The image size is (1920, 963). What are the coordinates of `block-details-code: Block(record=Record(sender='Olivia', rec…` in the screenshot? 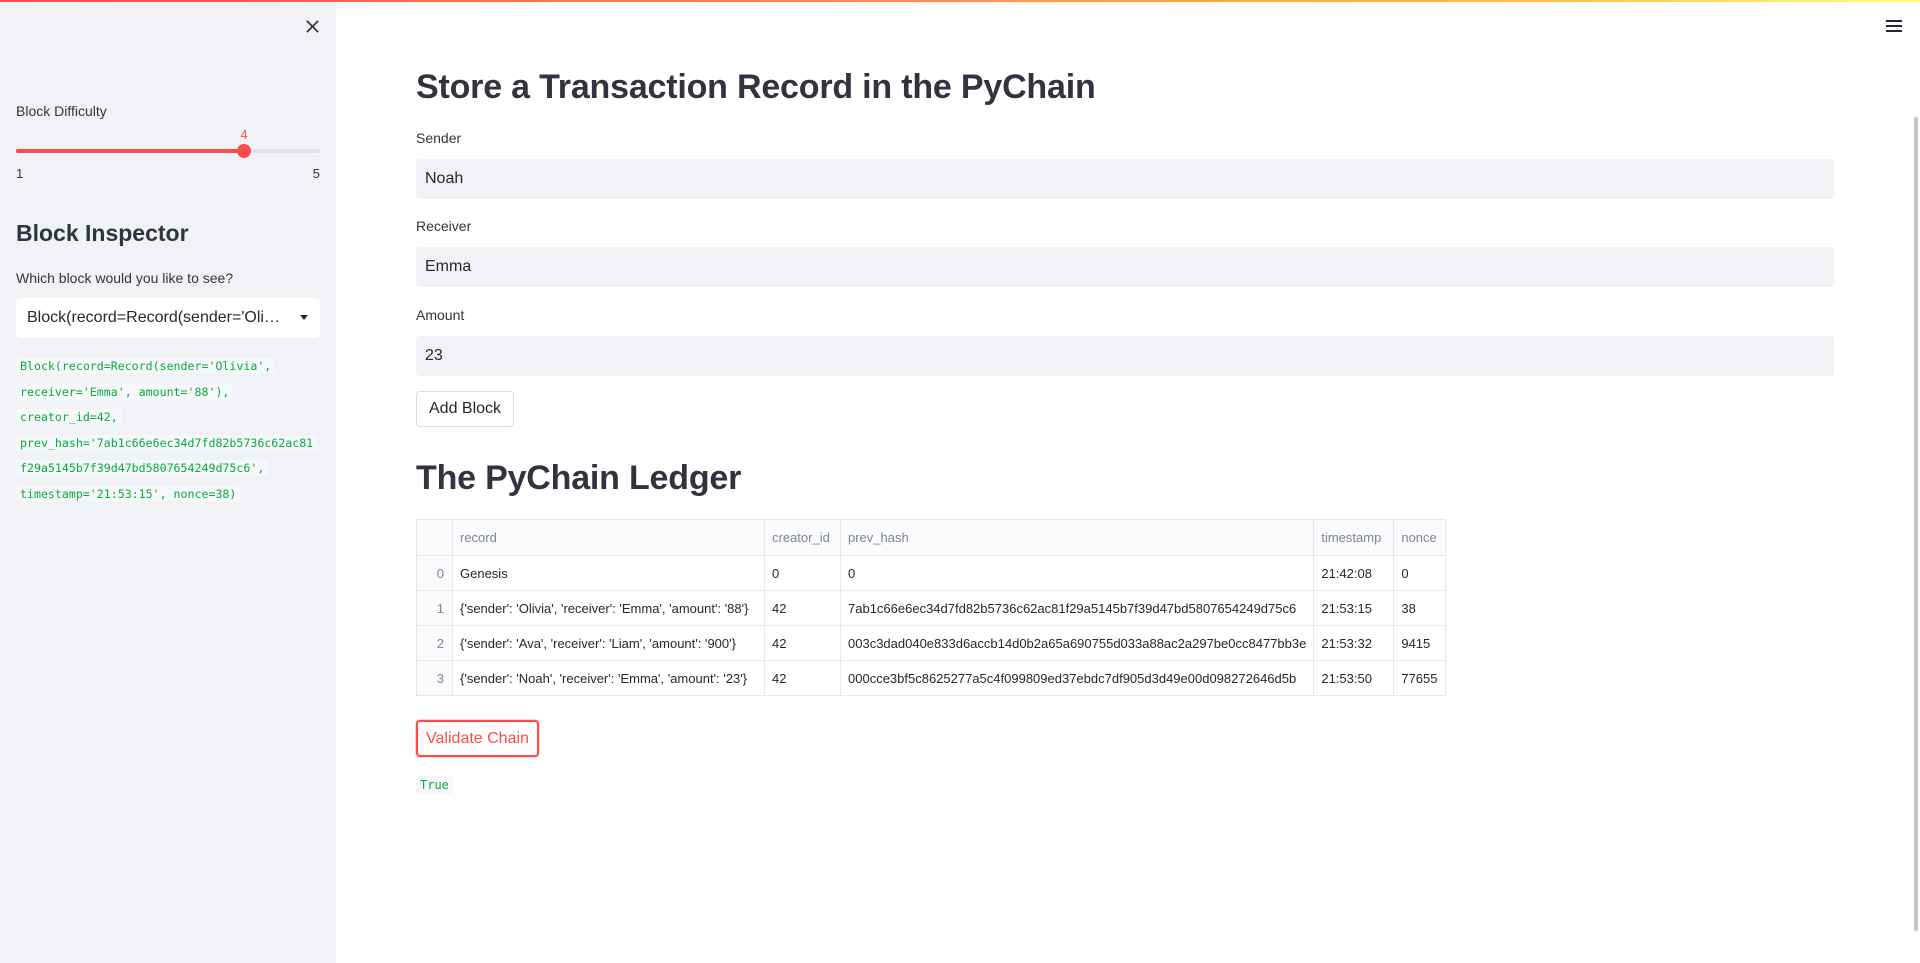 It's located at (170, 431).